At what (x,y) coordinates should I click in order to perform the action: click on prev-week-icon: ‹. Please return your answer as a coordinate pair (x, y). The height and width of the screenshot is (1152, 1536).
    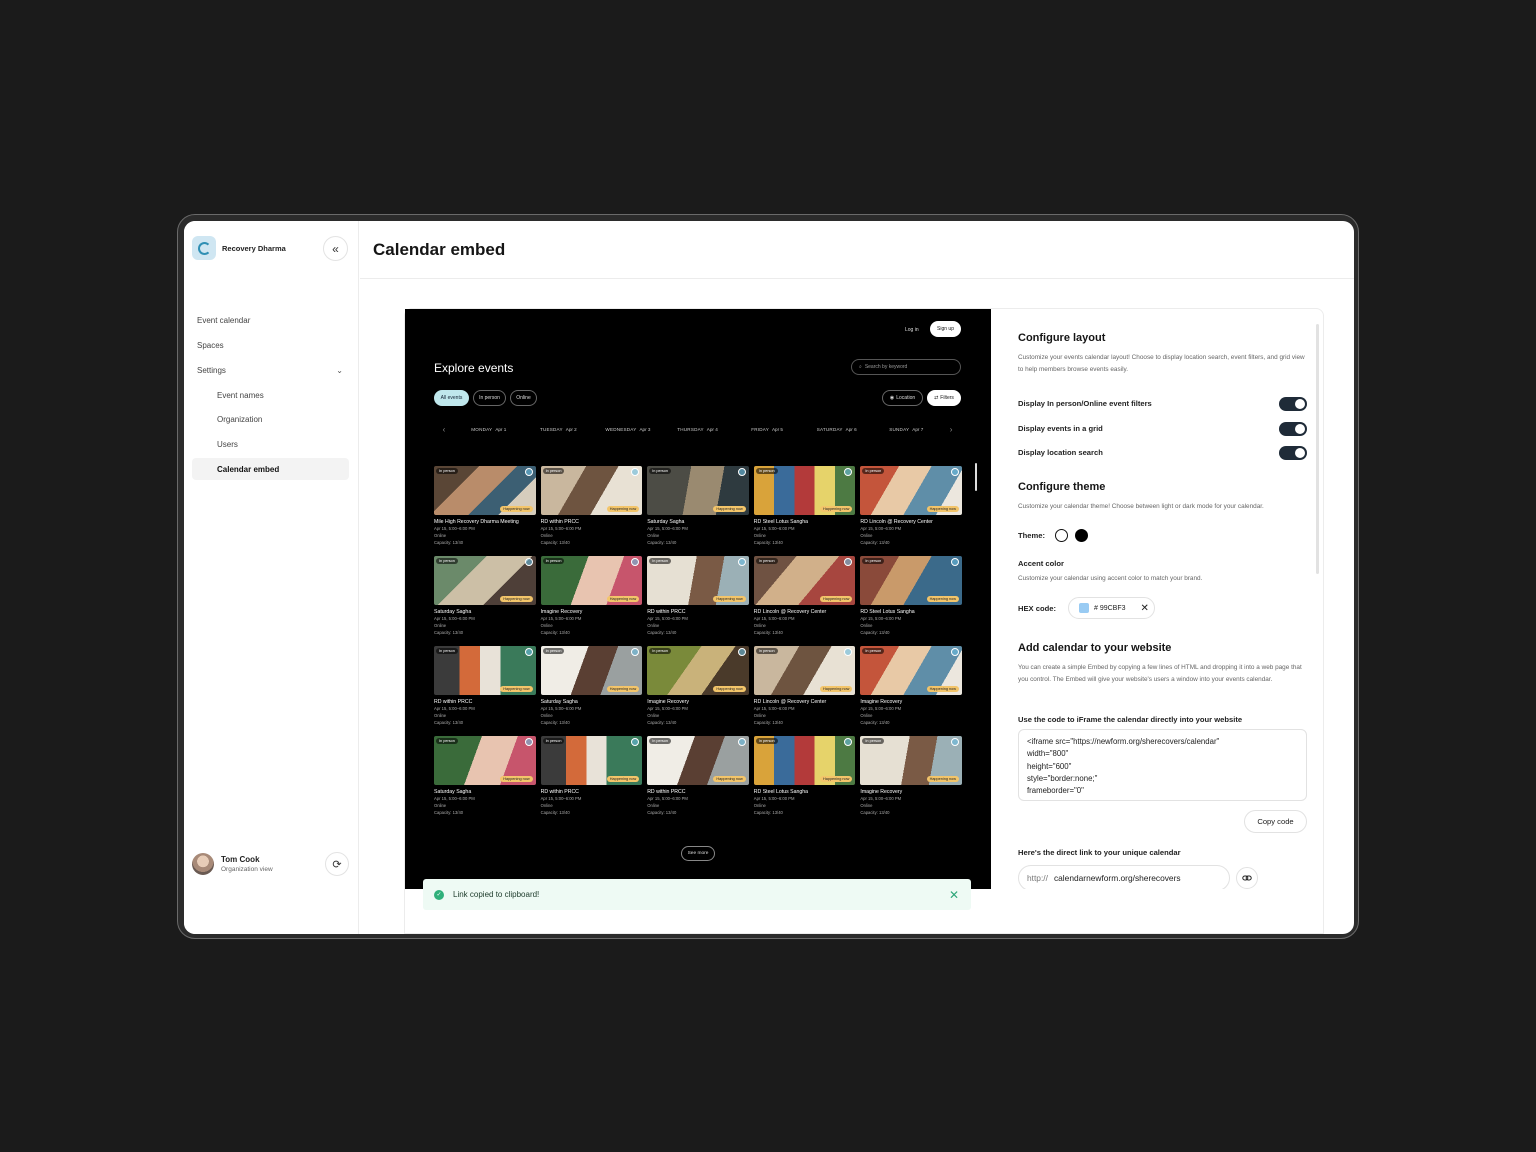
    Looking at the image, I should click on (444, 429).